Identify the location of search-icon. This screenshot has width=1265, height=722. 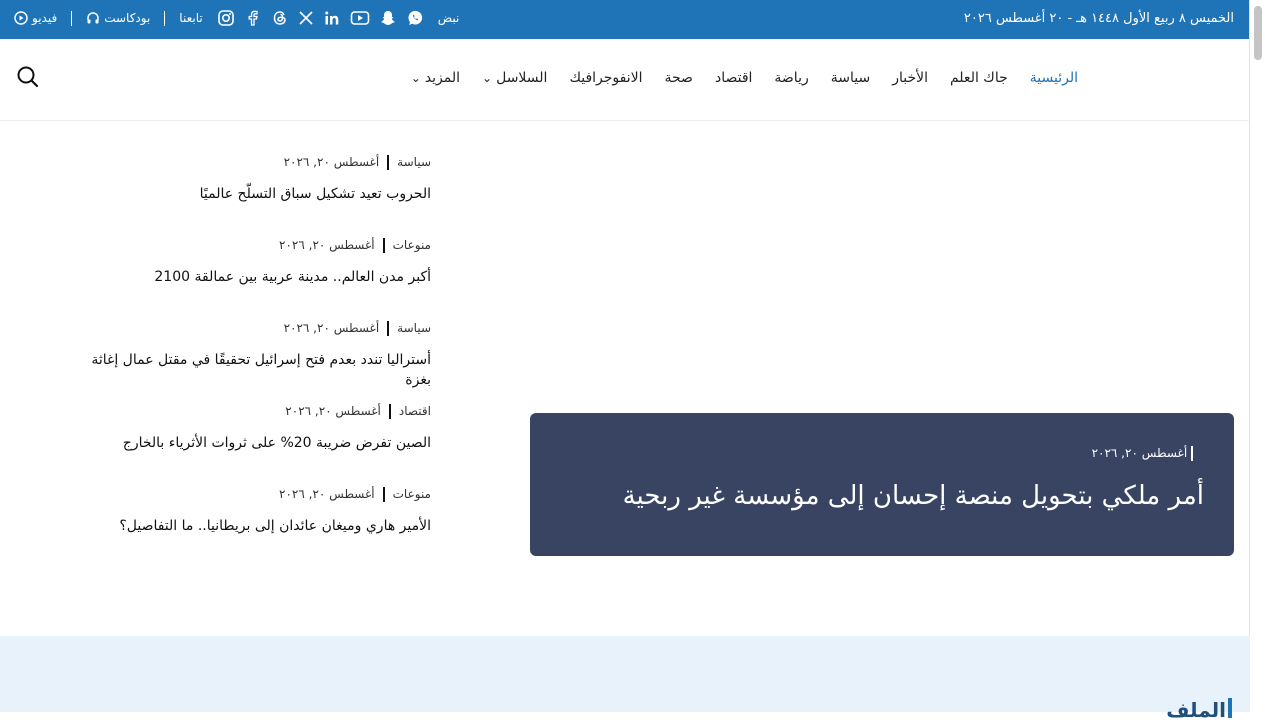
(28, 77).